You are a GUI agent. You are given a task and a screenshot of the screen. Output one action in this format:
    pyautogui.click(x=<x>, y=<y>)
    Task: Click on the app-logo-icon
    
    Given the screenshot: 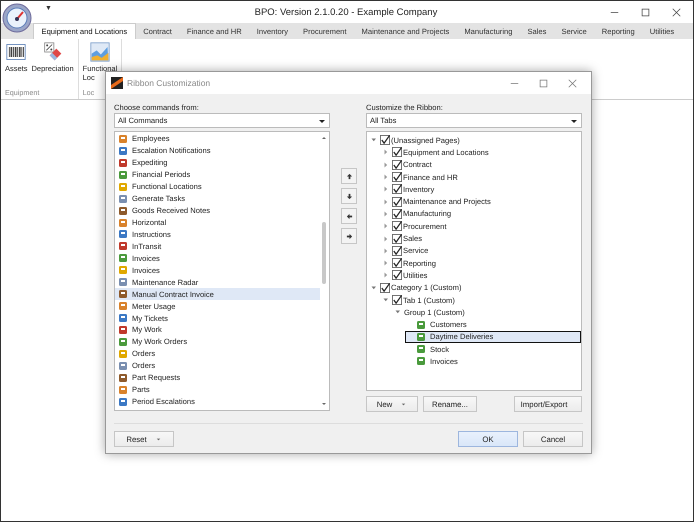 What is the action you would take?
    pyautogui.click(x=117, y=83)
    